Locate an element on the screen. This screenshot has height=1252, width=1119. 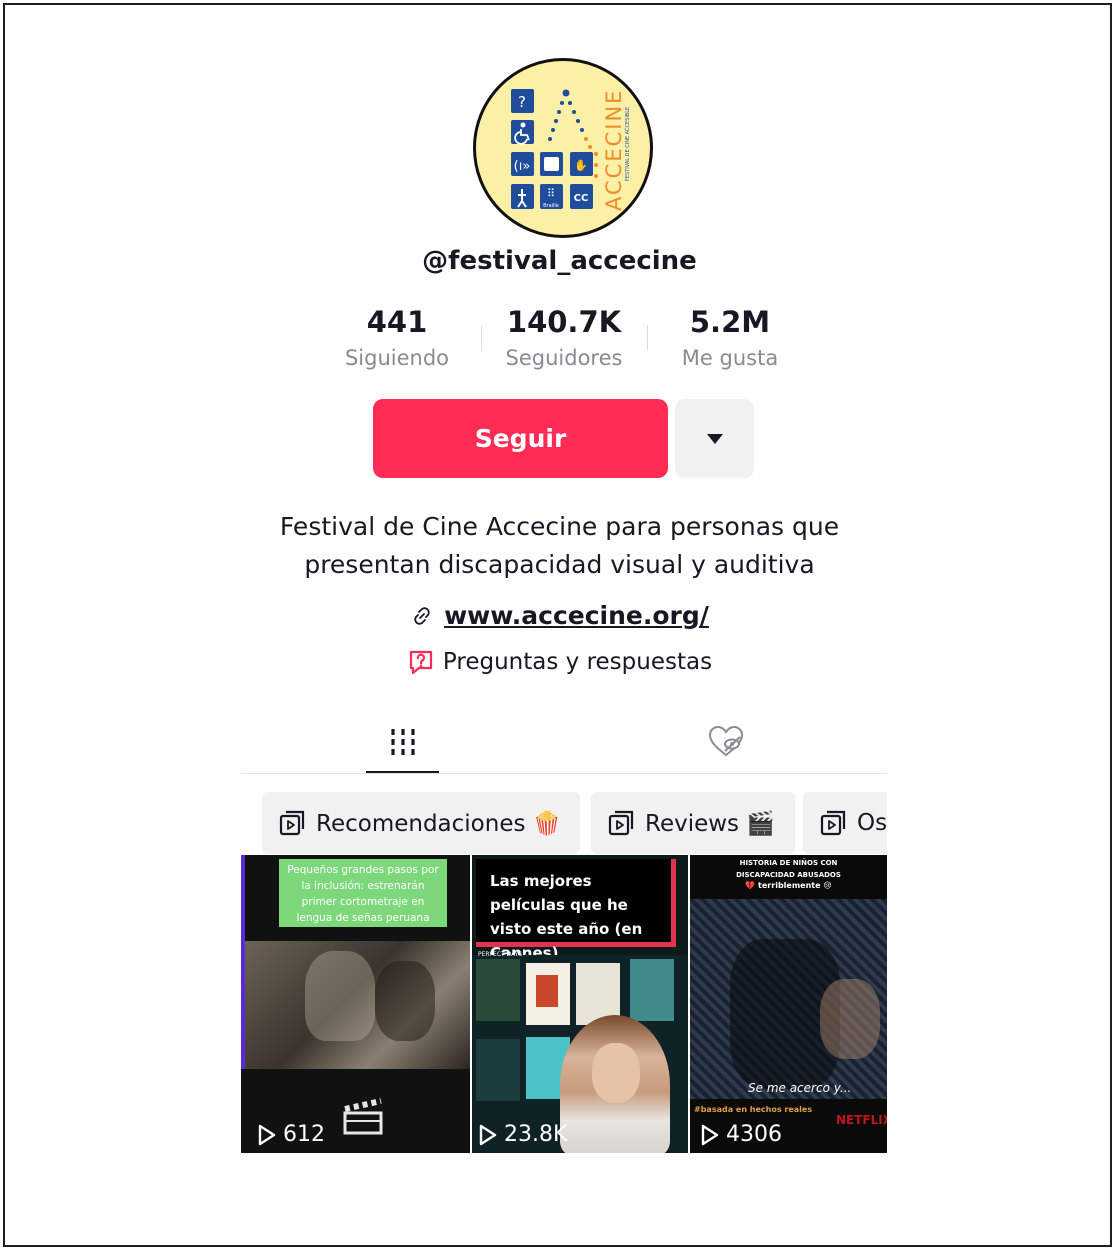
playlist-chip-label: Os is located at coordinates (872, 823).